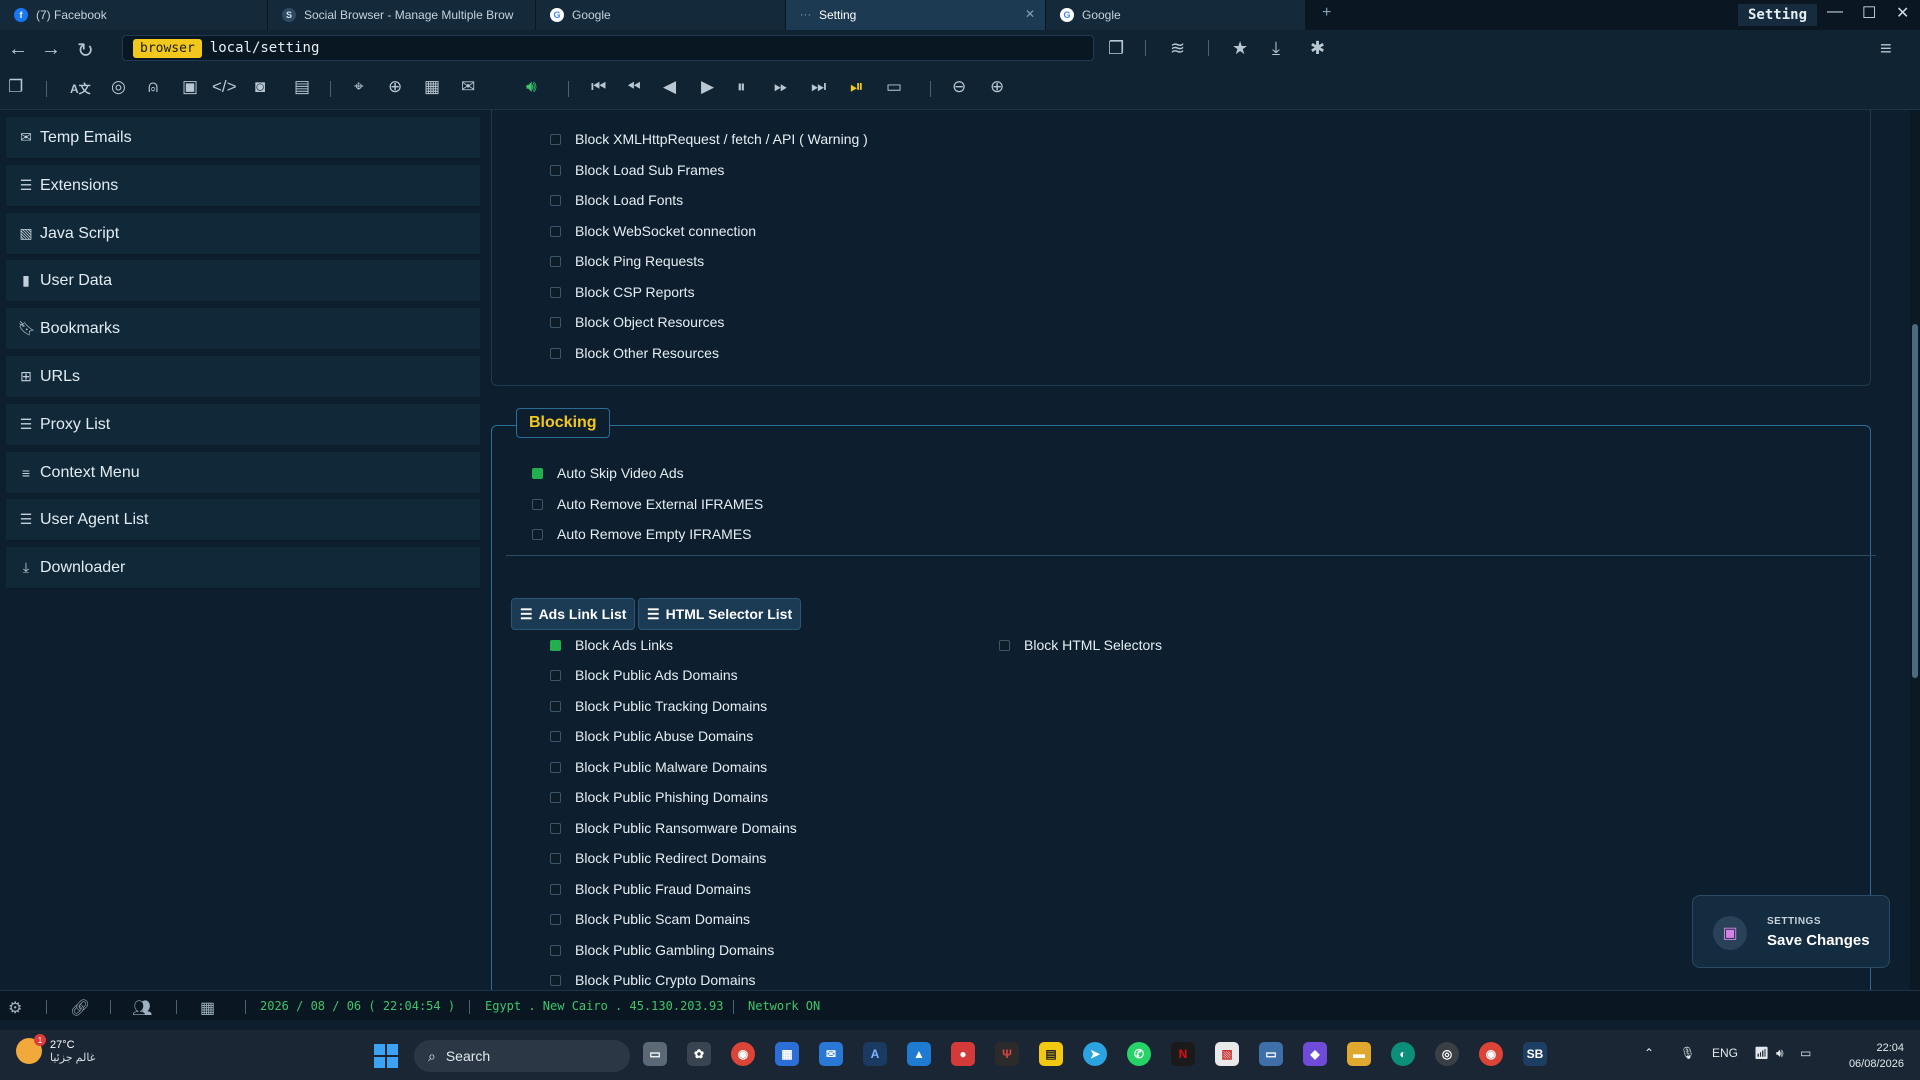 This screenshot has width=1920, height=1080. I want to click on app-a-icon: A, so click(875, 1054).